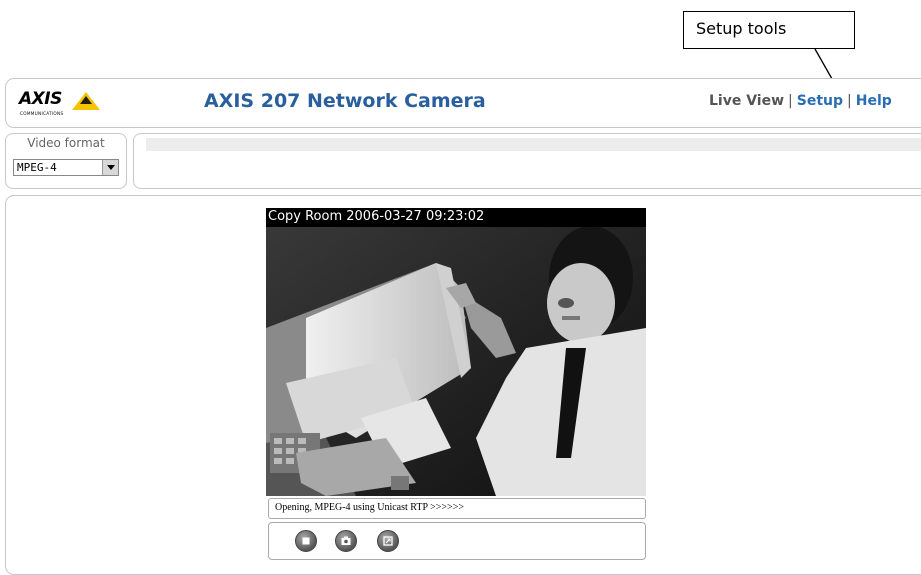 The width and height of the screenshot is (921, 575). Describe the element at coordinates (345, 101) in the screenshot. I see `page-title: AXIS 207 Network Camera` at that location.